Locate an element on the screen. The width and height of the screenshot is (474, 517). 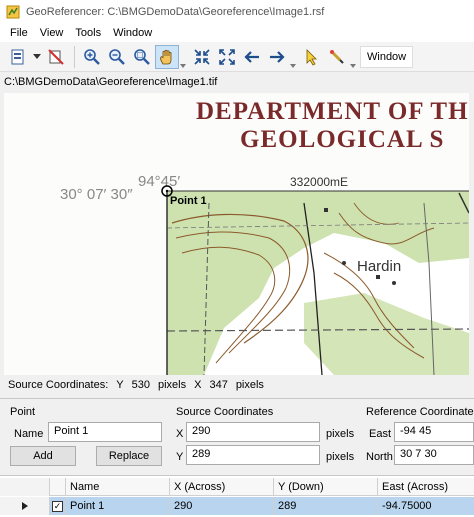
previous-view-icon is located at coordinates (251, 56).